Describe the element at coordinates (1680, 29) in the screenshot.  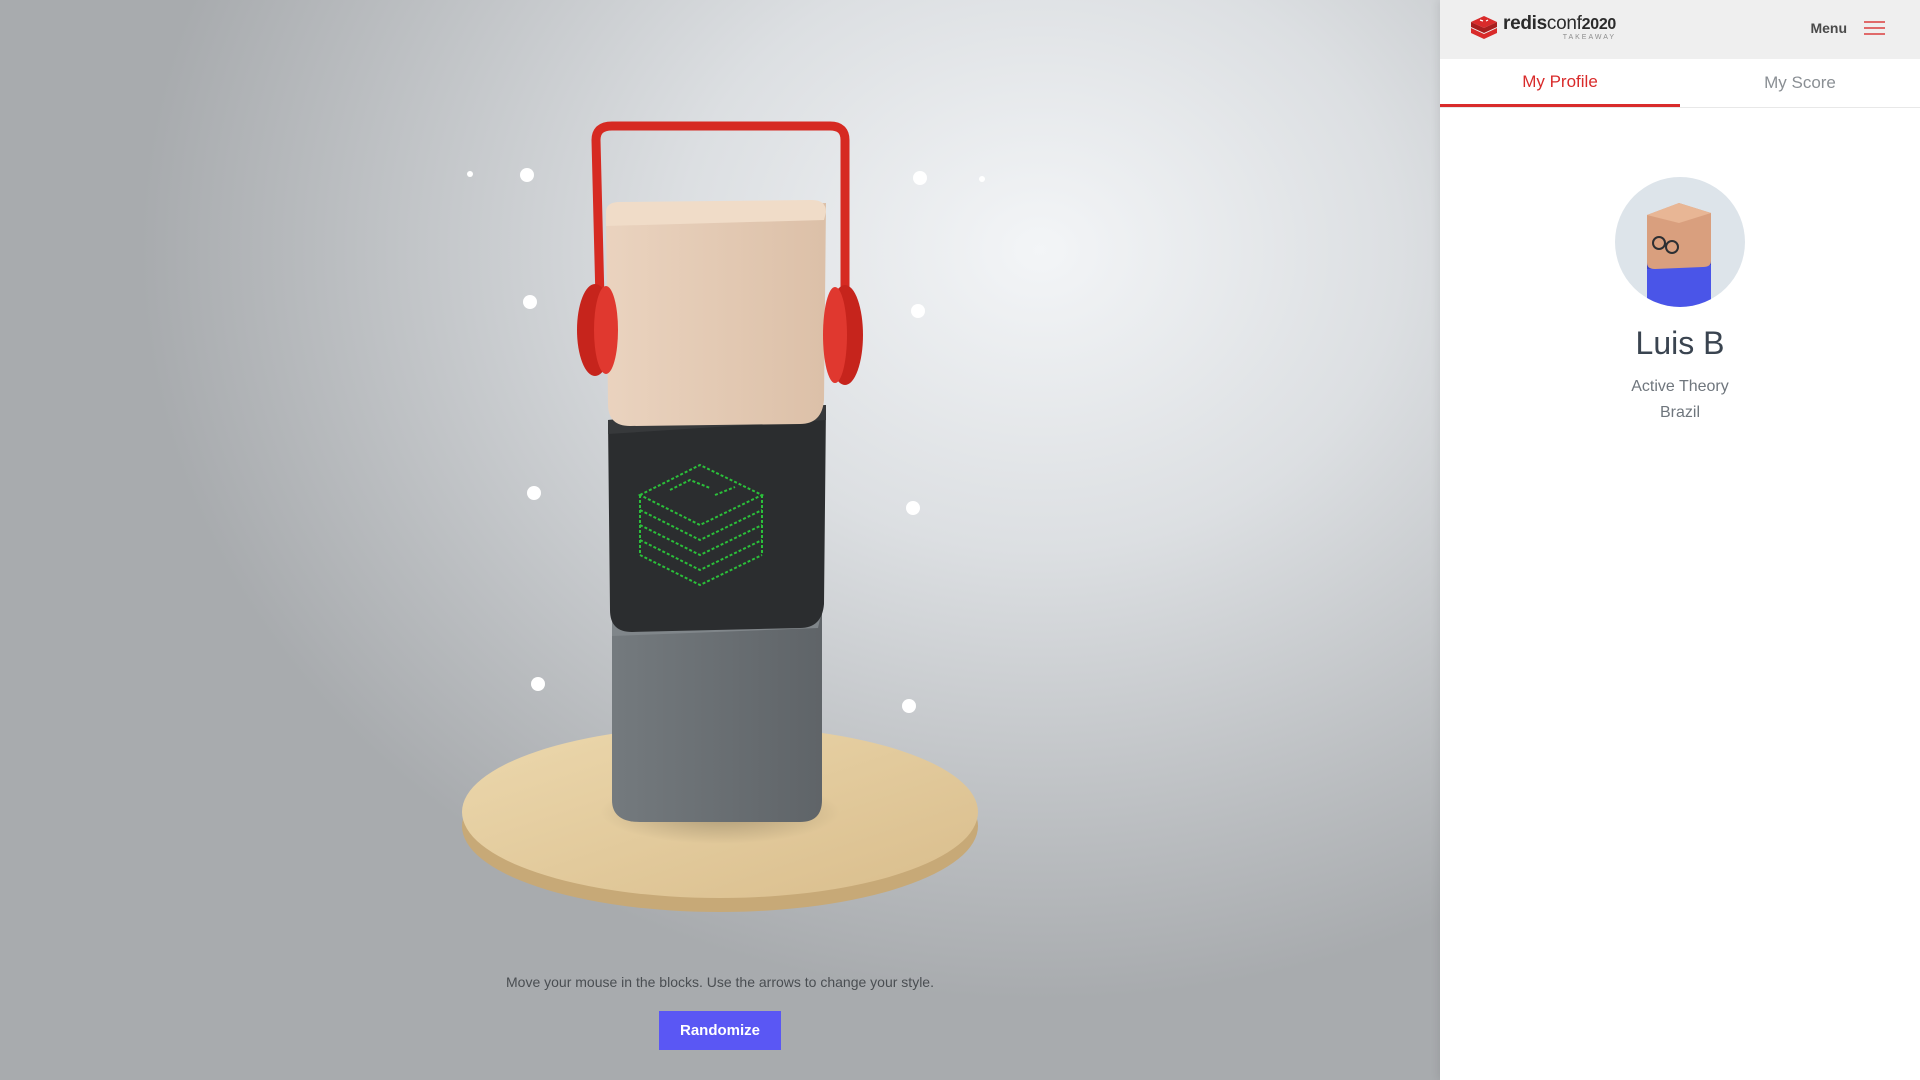
I see `top-bar: redisconf2020 TAKEAWAY Menu` at that location.